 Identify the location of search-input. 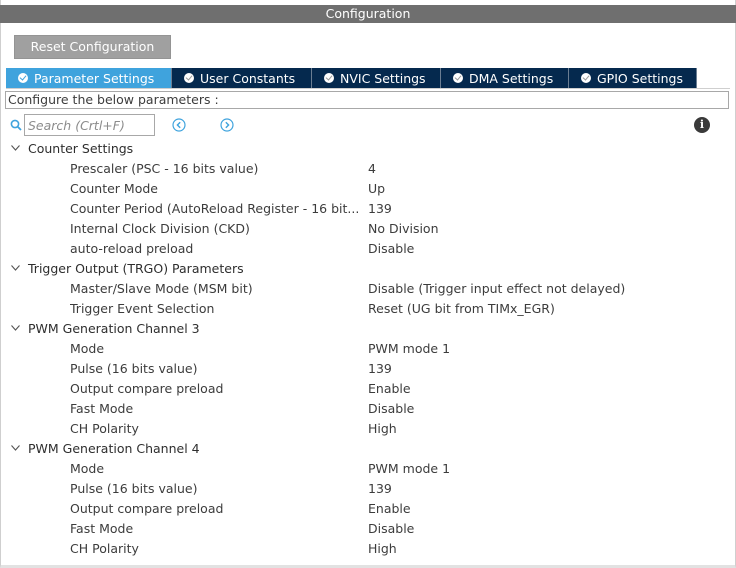
(89, 125).